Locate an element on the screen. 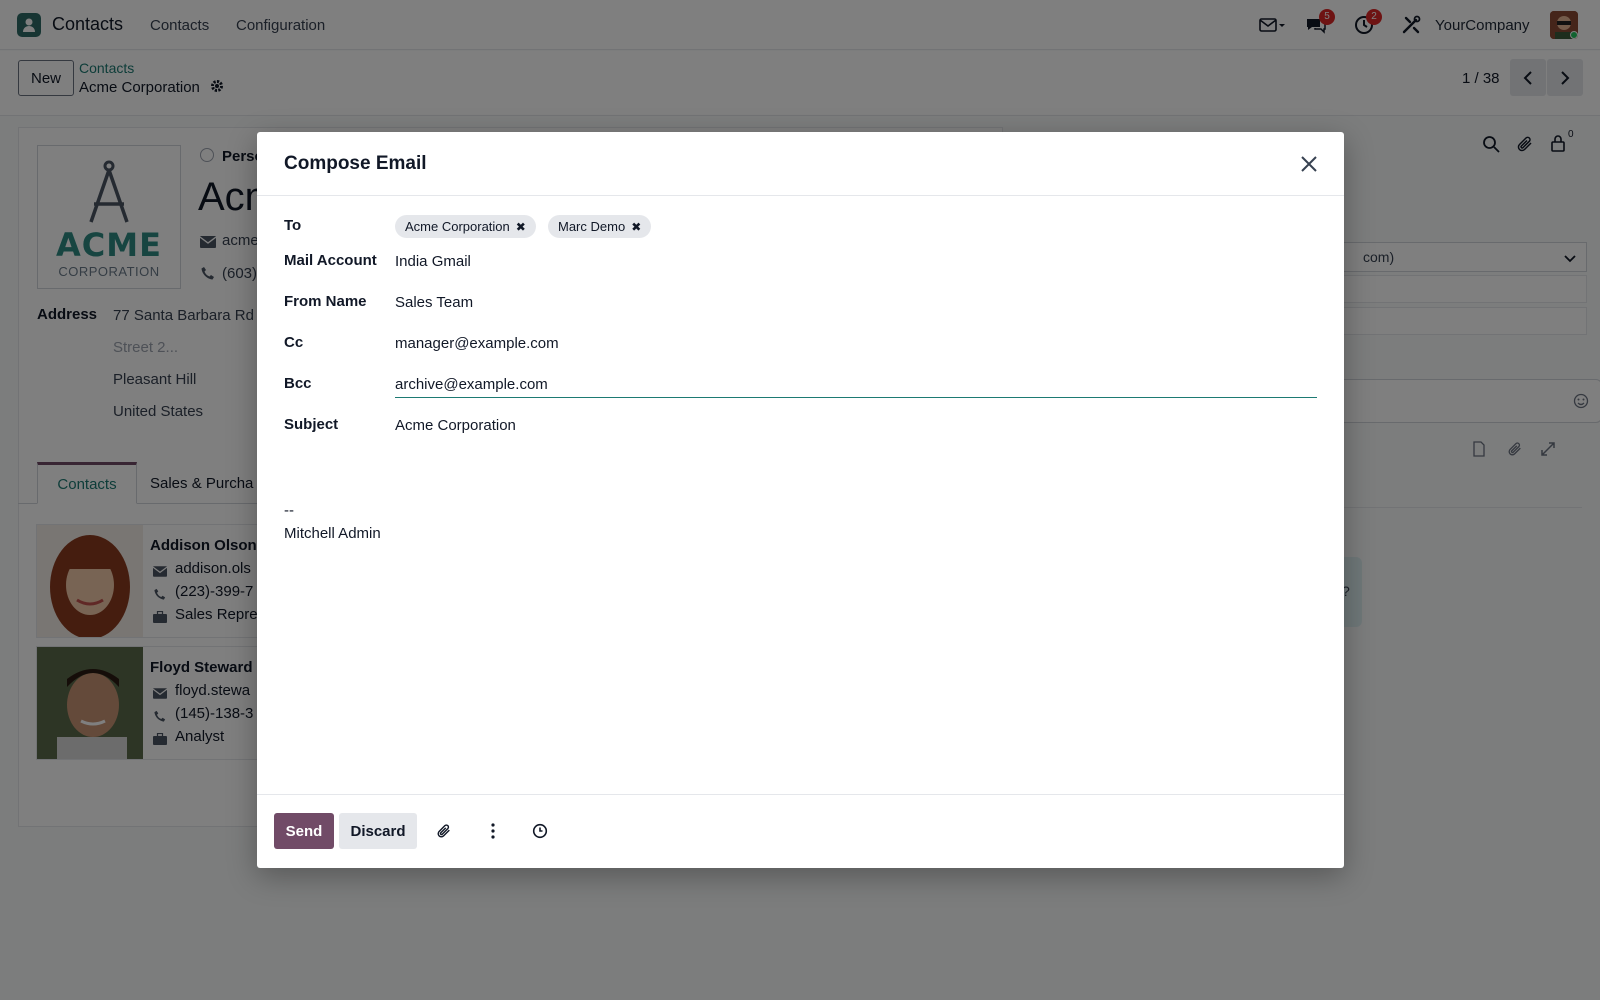  subject-field: Acme Corporation is located at coordinates (455, 425).